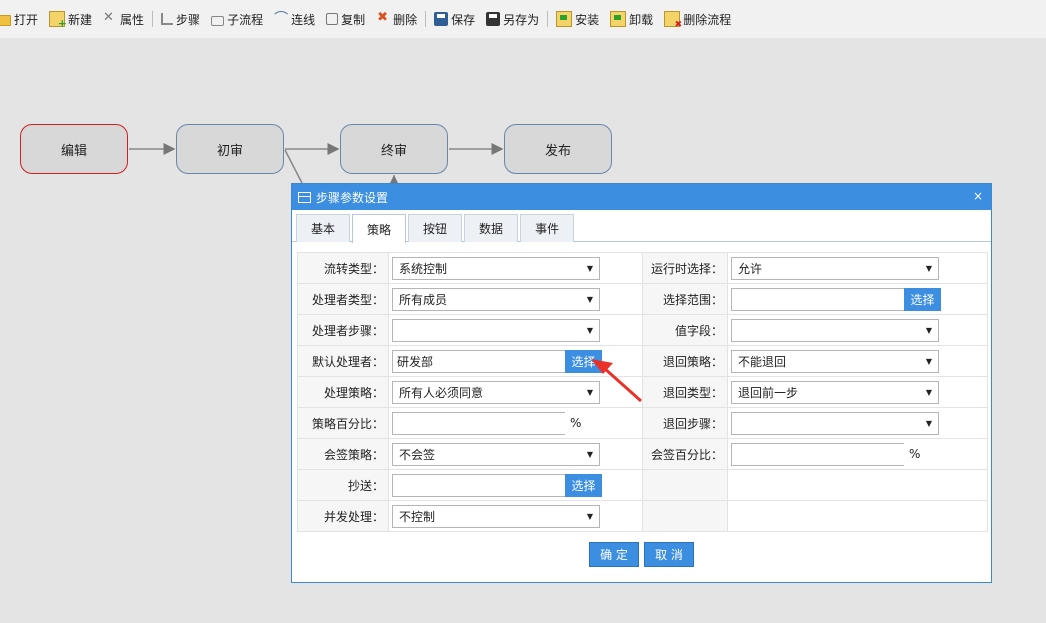 The image size is (1046, 623). I want to click on concurrent-value: 不控制, so click(417, 516).